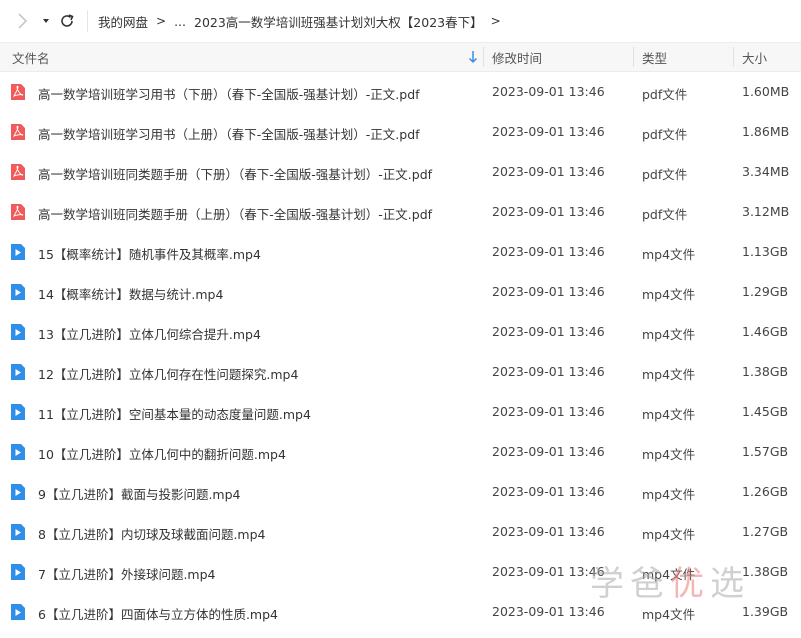  I want to click on sort-down-arrow-icon, so click(473, 57).